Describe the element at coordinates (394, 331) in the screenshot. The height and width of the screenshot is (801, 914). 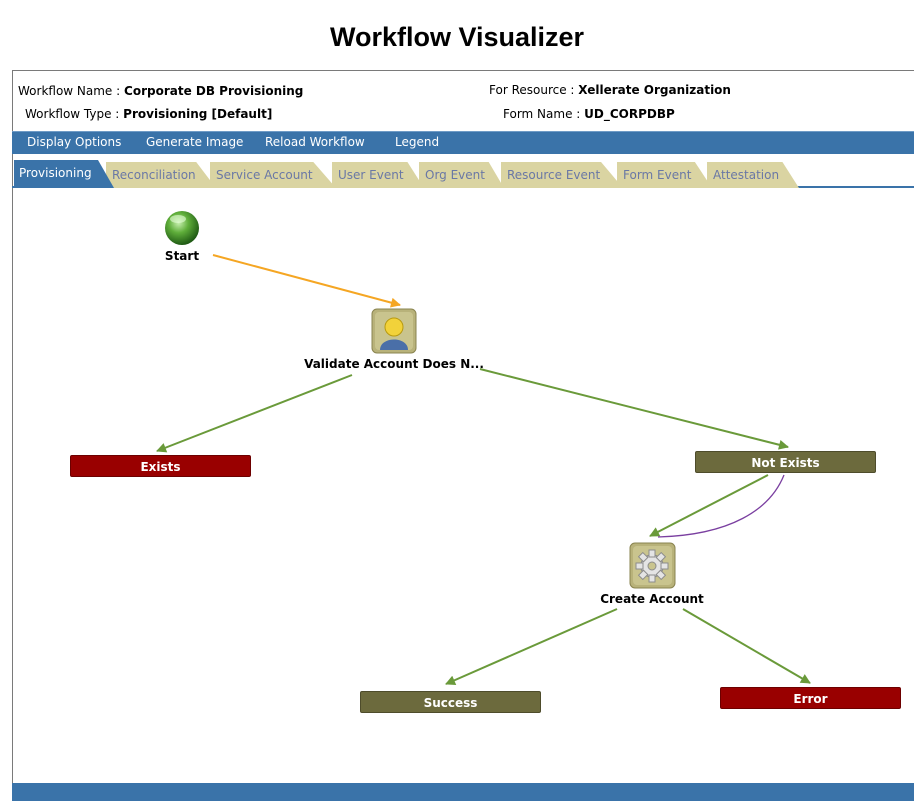
I see `user-task-icon` at that location.